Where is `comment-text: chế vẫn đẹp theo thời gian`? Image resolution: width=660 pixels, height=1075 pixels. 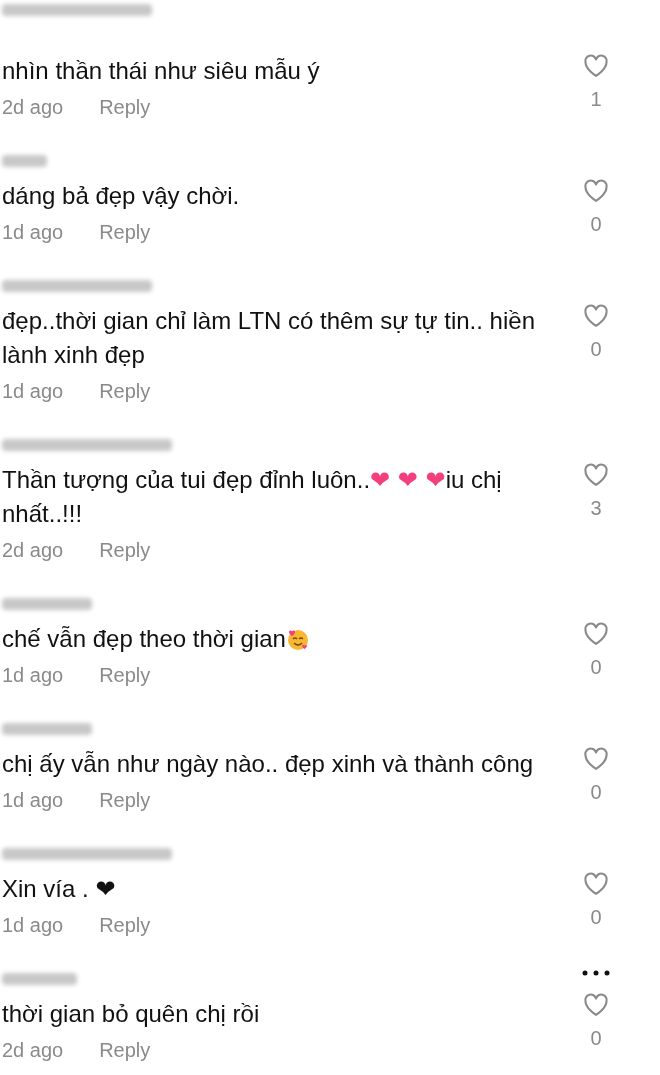
comment-text: chế vẫn đẹp theo thời gian is located at coordinates (282, 639).